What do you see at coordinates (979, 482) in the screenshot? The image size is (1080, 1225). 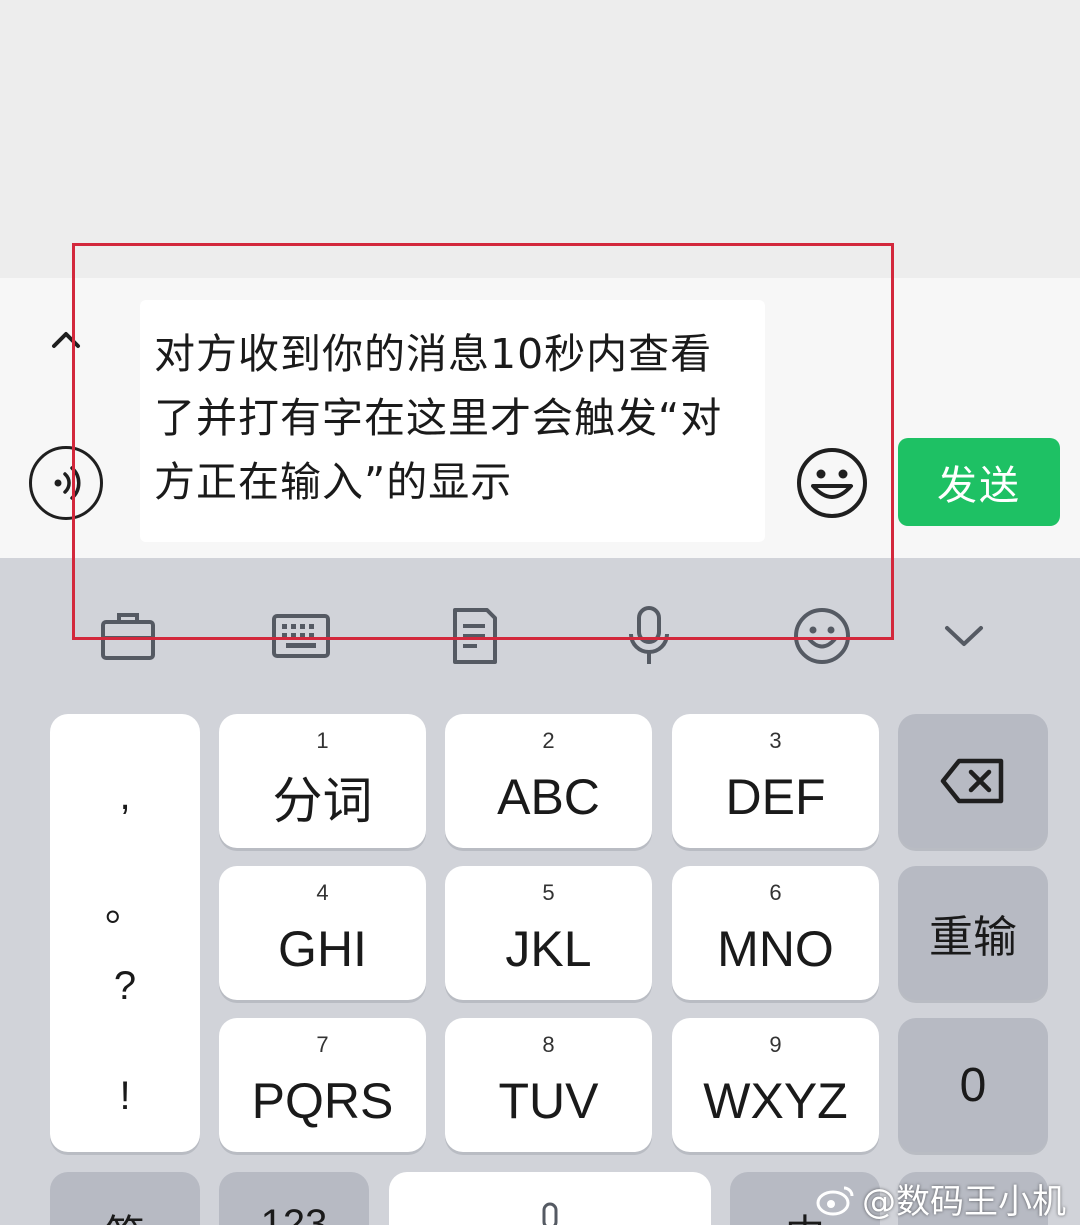 I see `send-button: 发送` at bounding box center [979, 482].